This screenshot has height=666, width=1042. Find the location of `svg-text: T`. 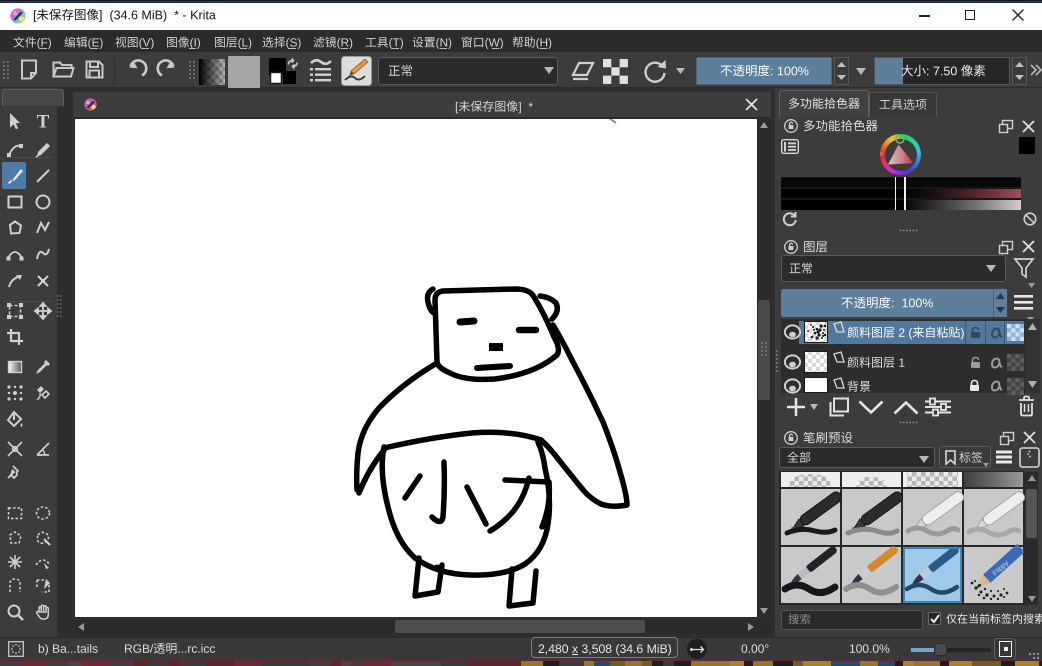

svg-text: T is located at coordinates (43, 122).